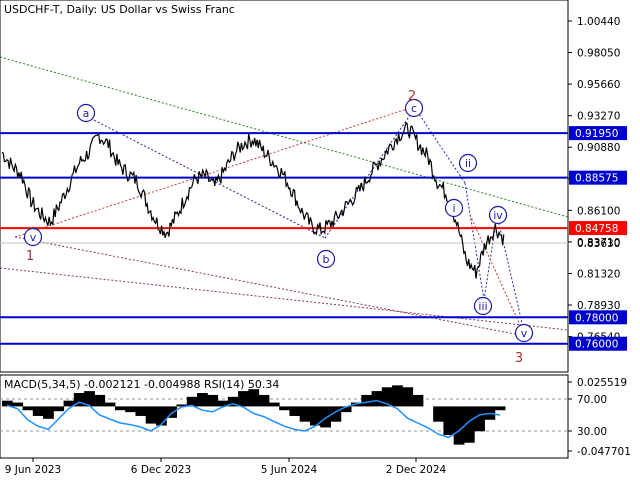 This screenshot has height=480, width=640. I want to click on wave-label-plain: 3, so click(519, 358).